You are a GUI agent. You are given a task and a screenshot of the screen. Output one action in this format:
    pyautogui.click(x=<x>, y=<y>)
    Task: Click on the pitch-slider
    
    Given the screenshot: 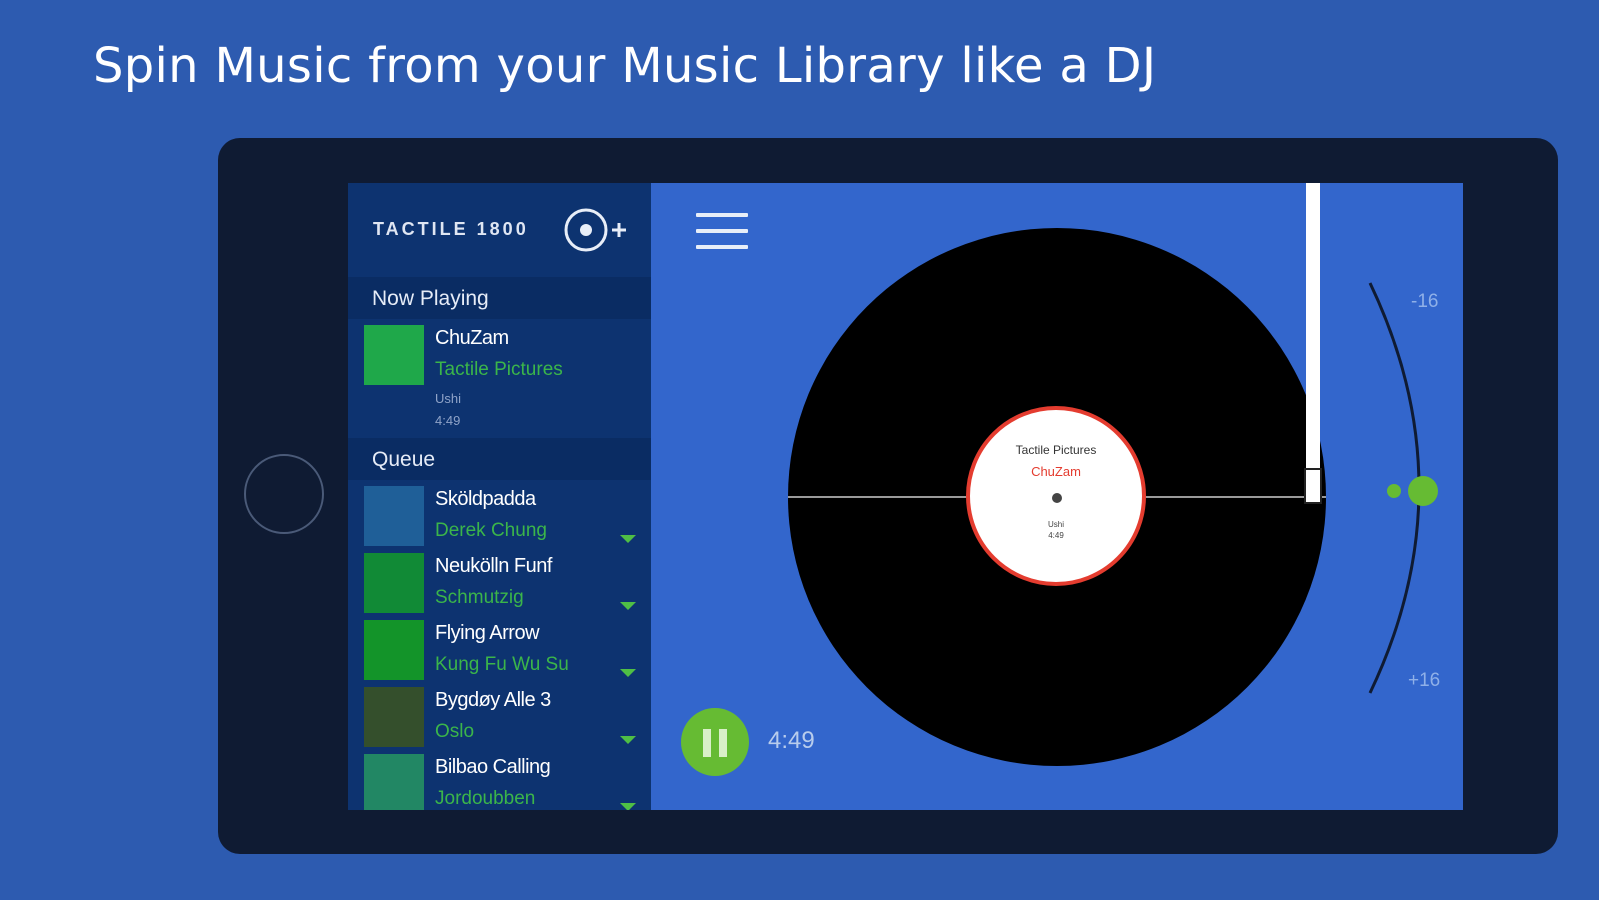 What is the action you would take?
    pyautogui.click(x=1408, y=488)
    